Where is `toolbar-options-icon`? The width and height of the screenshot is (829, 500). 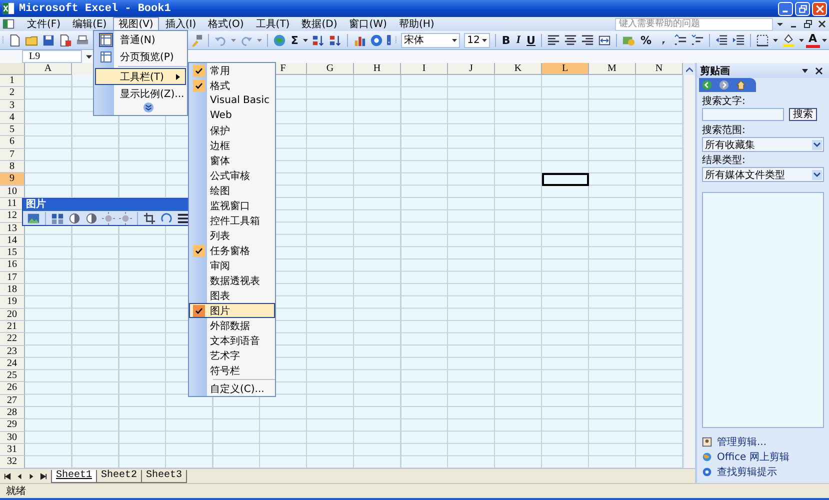 toolbar-options-icon is located at coordinates (389, 40).